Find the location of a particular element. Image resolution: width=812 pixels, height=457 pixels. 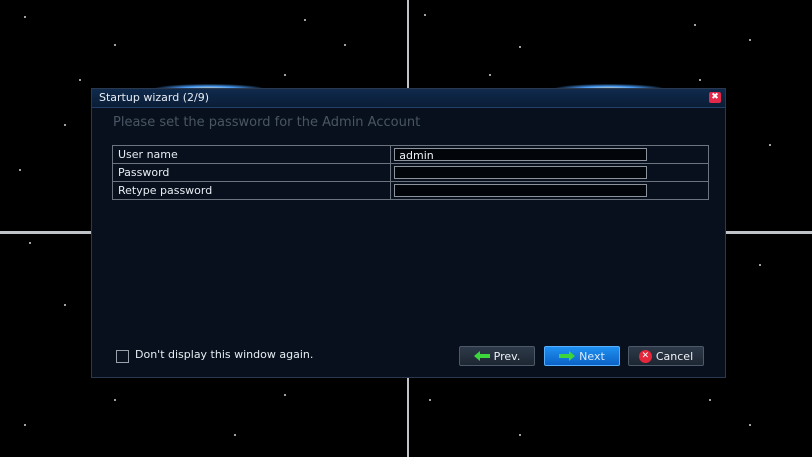

close-button: ✖ is located at coordinates (715, 97).